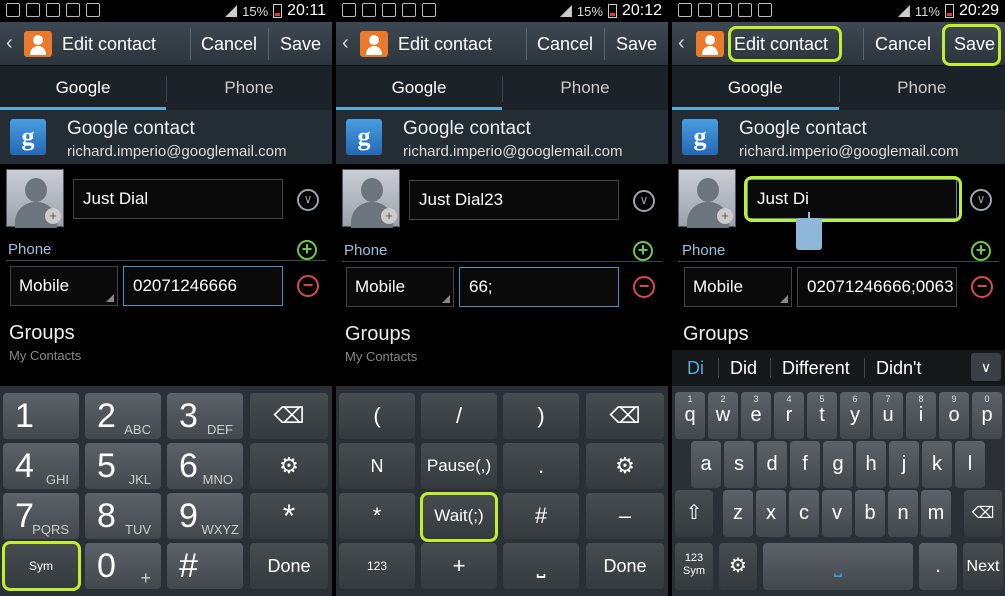 This screenshot has width=1005, height=596. What do you see at coordinates (694, 566) in the screenshot?
I see `sym-key: 123 Sym` at bounding box center [694, 566].